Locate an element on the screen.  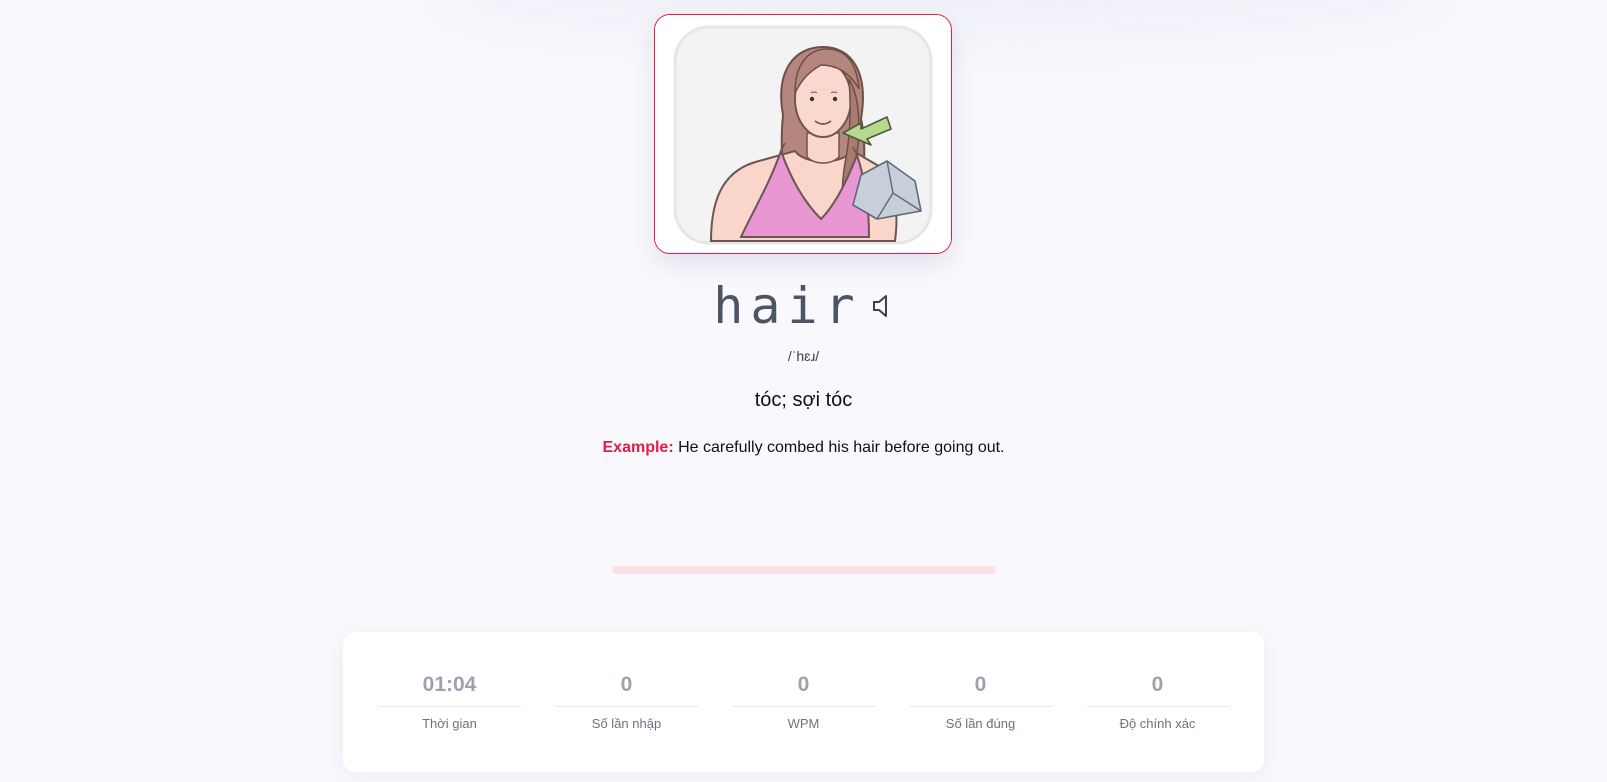
stat-input-count: 0 Số lần nhập is located at coordinates (626, 702).